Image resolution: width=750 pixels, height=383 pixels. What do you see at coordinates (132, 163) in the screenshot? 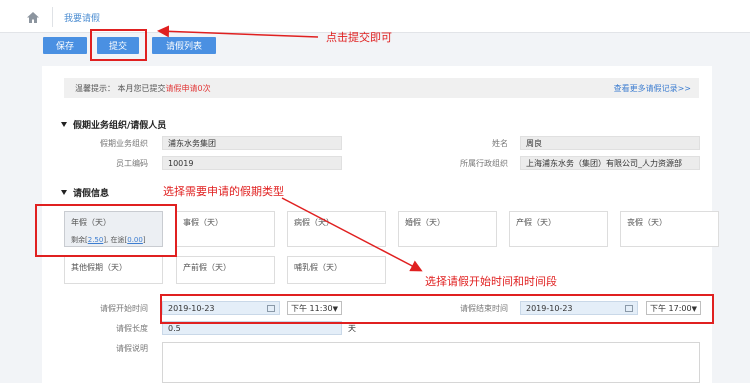
I see `emp-id-label: 员工编码` at bounding box center [132, 163].